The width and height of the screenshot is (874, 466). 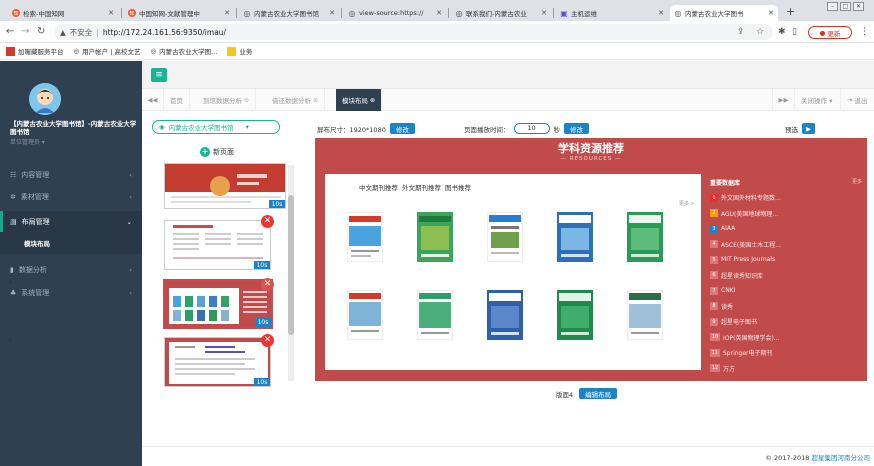 What do you see at coordinates (794, 32) in the screenshot?
I see `sidepanel-icon: ▯` at bounding box center [794, 32].